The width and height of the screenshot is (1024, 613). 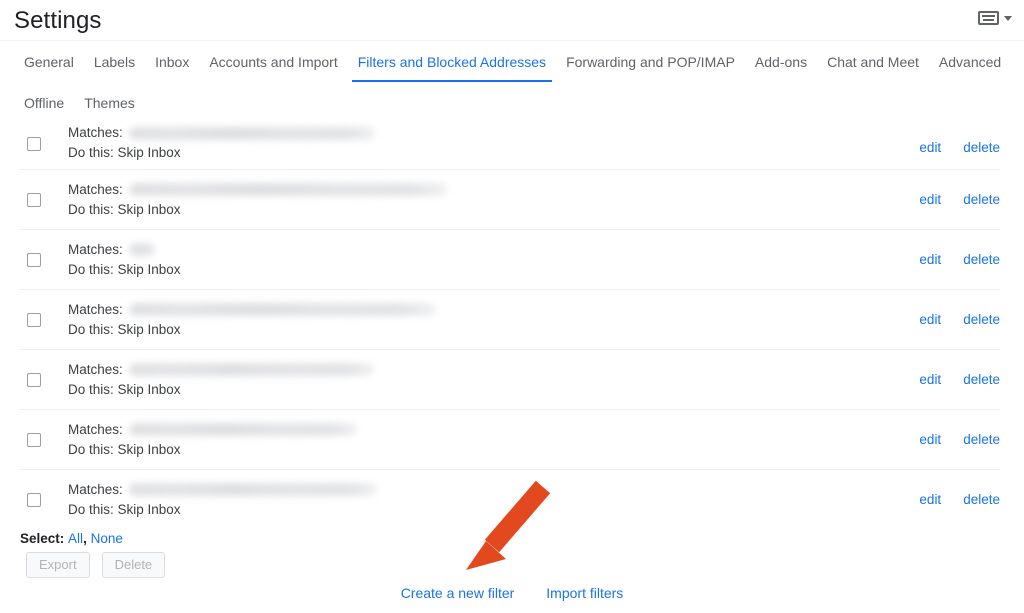 I want to click on tab-inbox: Inbox, so click(x=172, y=61).